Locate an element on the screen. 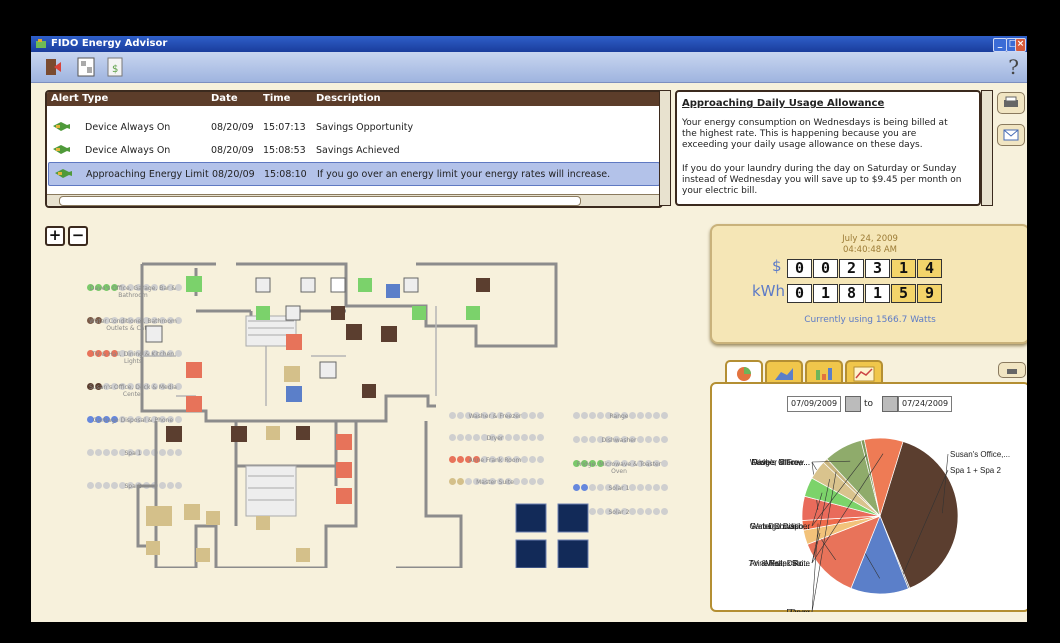 The height and width of the screenshot is (643, 1060). chart-print-button is located at coordinates (1012, 370).